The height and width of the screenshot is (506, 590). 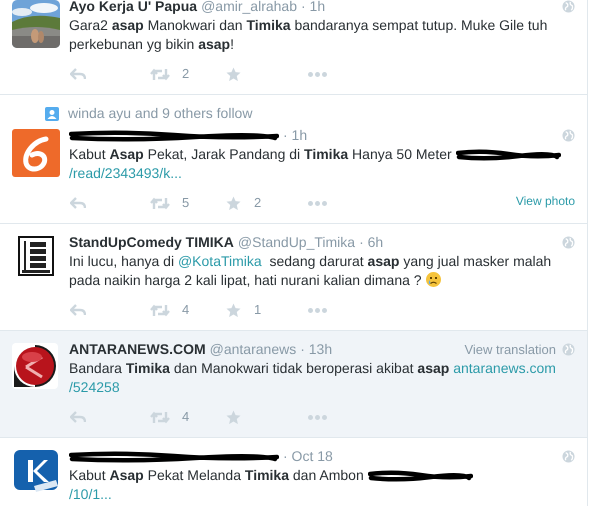 I want to click on link: @KotaTimika, so click(x=220, y=261).